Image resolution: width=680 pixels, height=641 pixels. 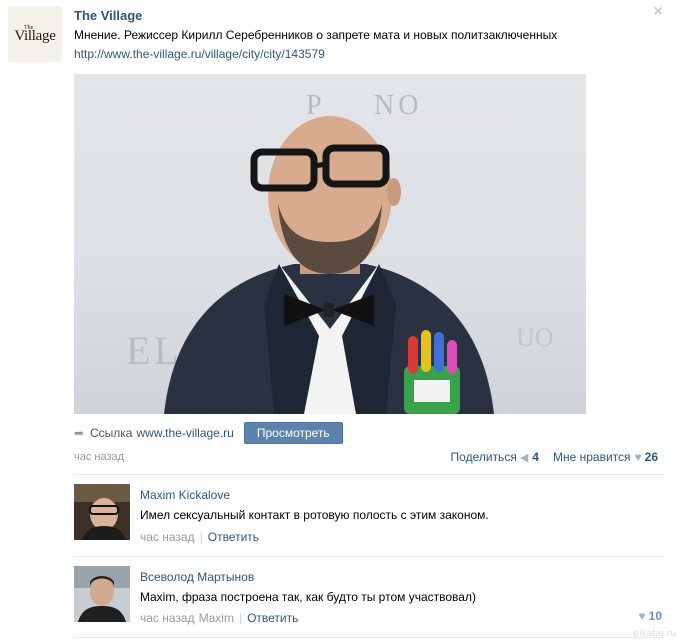 I want to click on link-label: Ссылка, so click(x=111, y=433).